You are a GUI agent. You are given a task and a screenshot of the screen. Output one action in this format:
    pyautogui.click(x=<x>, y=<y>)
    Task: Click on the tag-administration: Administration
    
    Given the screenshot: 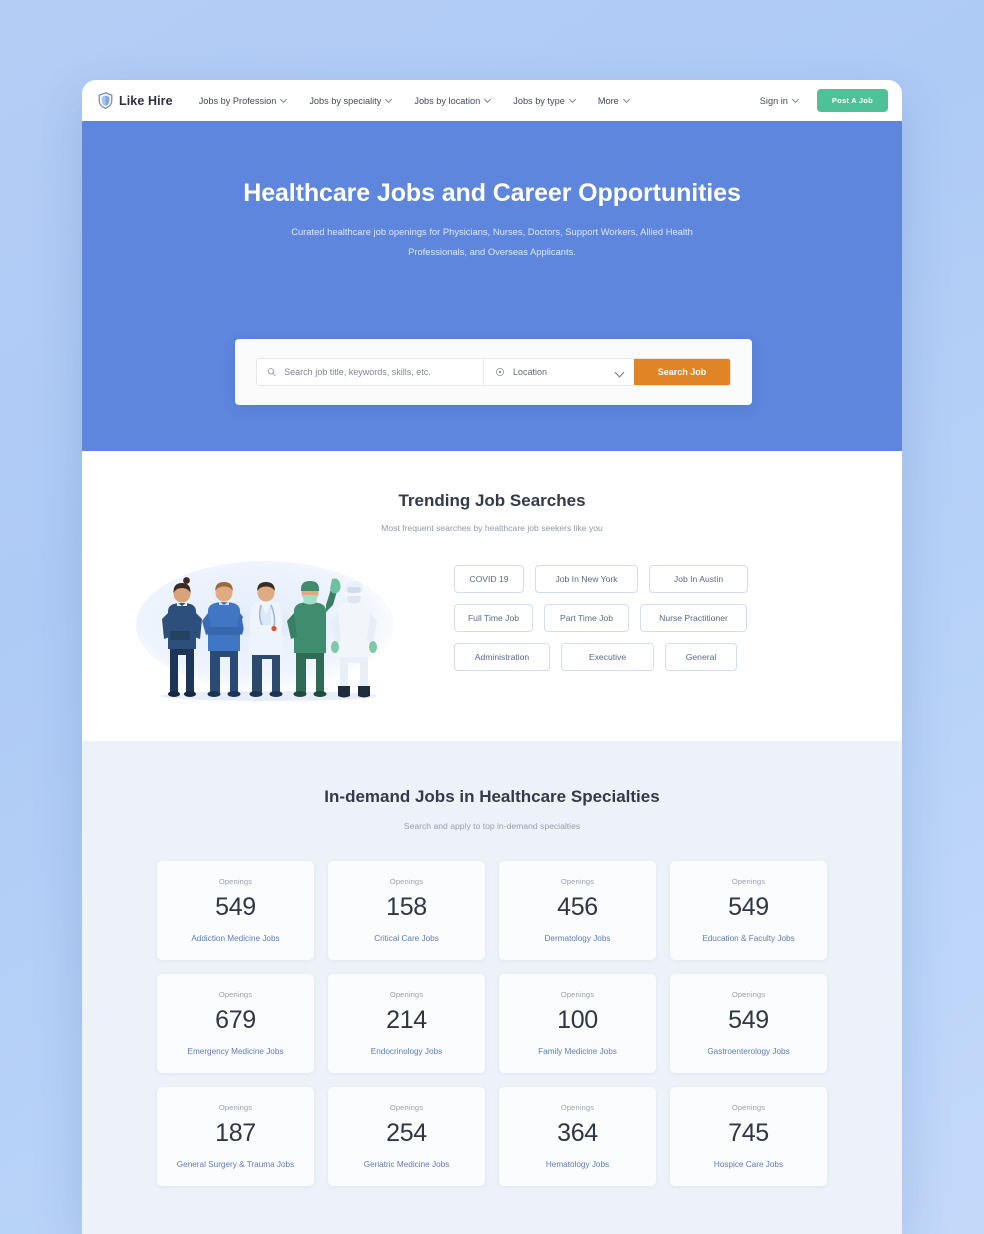 What is the action you would take?
    pyautogui.click(x=502, y=657)
    